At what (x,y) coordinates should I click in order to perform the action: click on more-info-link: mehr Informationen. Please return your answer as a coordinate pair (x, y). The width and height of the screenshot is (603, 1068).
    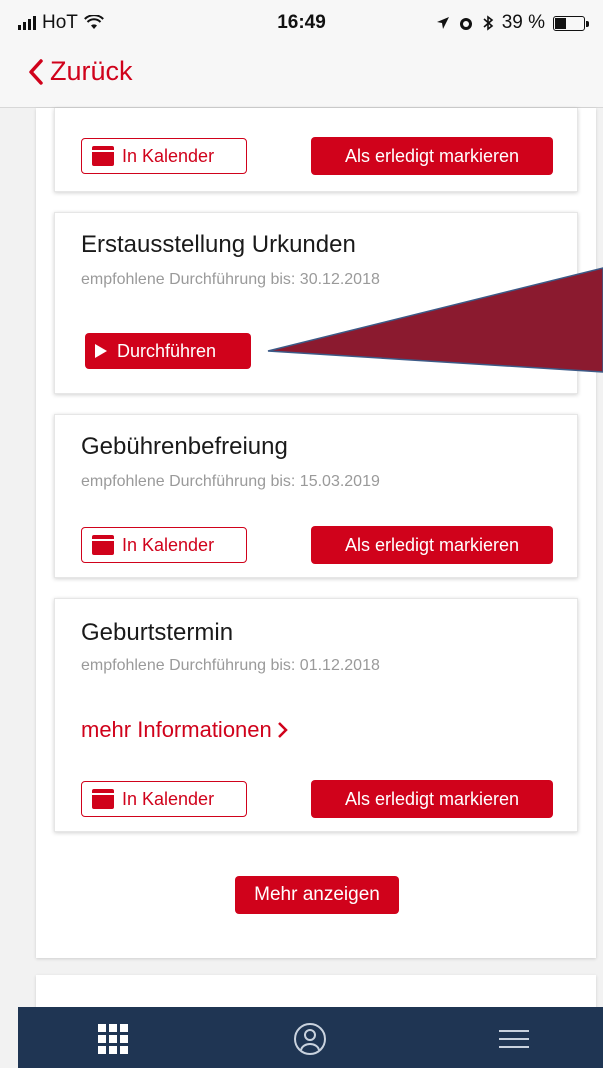
    Looking at the image, I should click on (185, 730).